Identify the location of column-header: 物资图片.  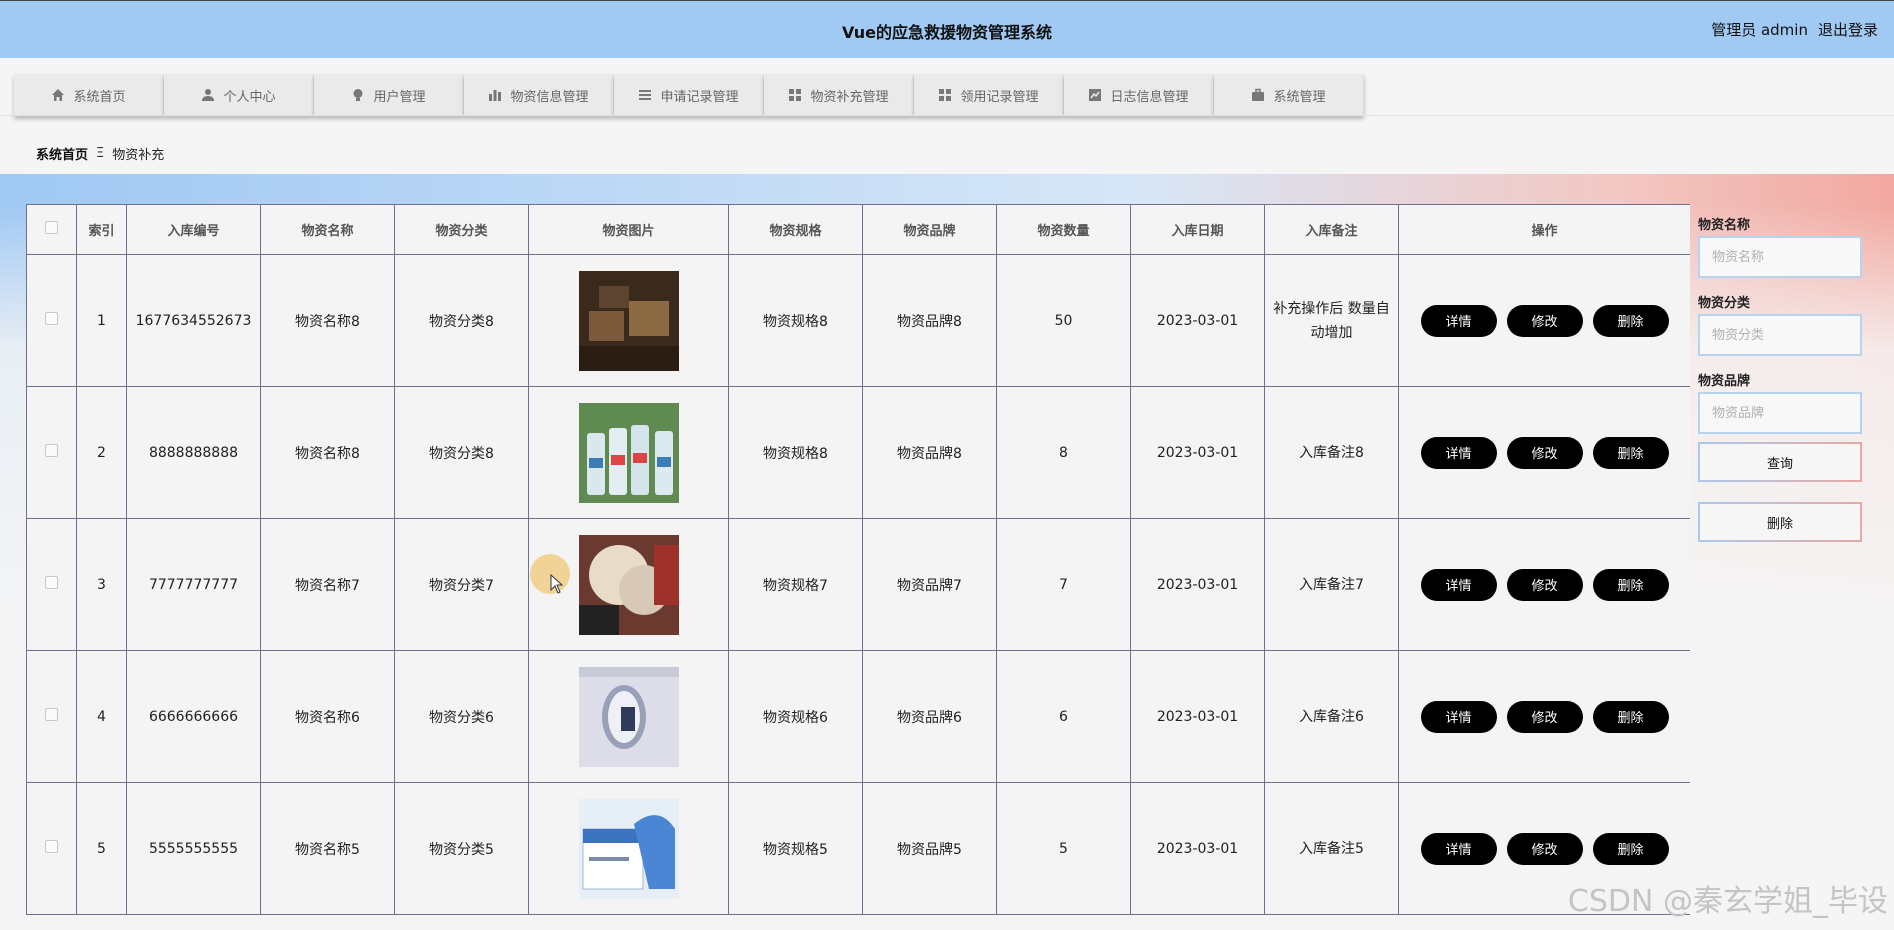
(628, 229).